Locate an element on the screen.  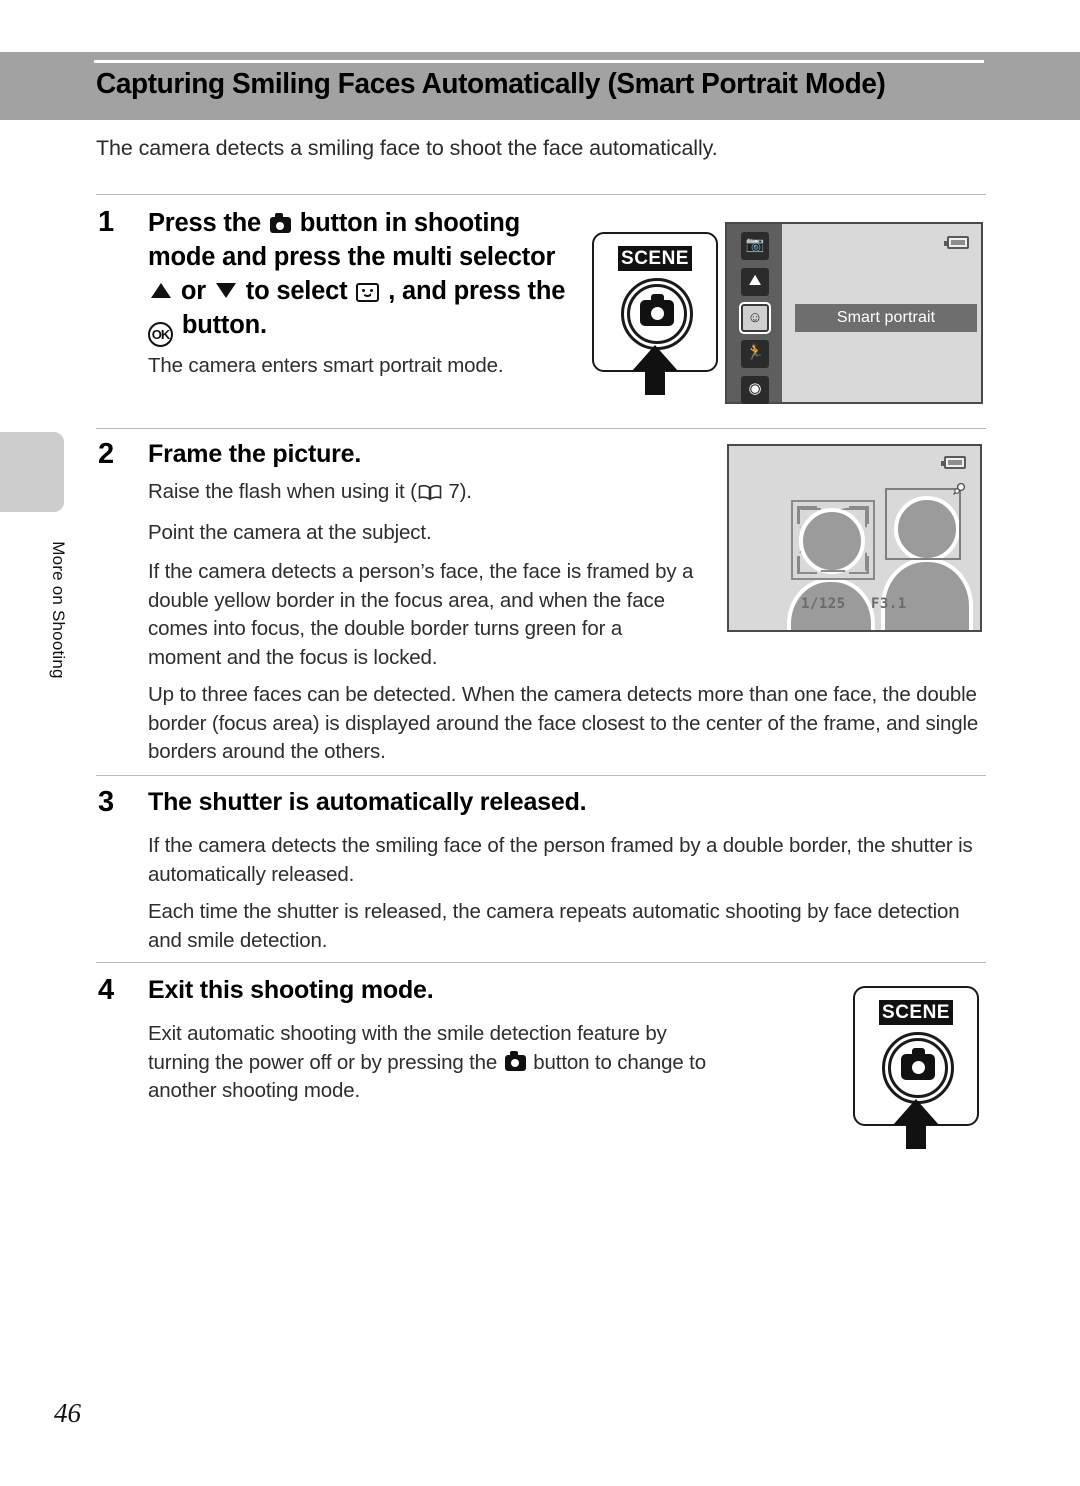
step-1-text-f: button. is located at coordinates (224, 325).